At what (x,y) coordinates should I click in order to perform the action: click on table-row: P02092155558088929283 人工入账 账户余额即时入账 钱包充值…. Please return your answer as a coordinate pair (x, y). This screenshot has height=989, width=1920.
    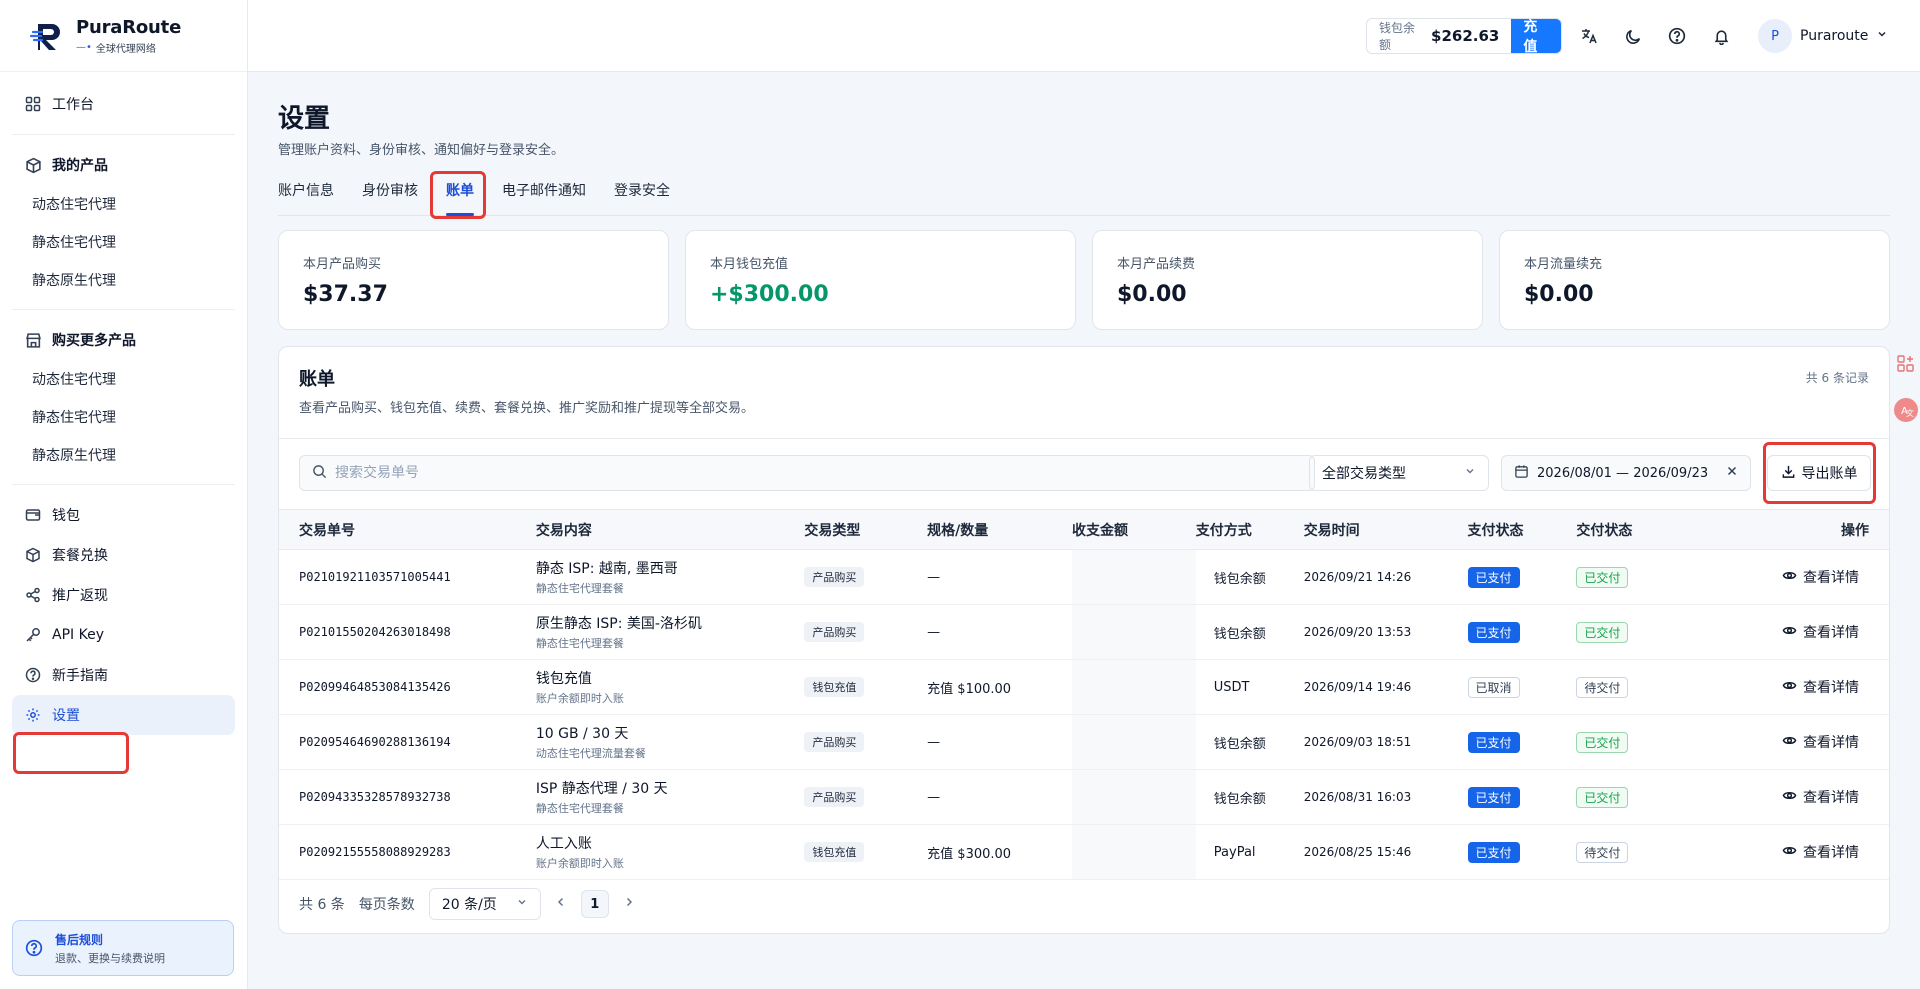
    Looking at the image, I should click on (1084, 852).